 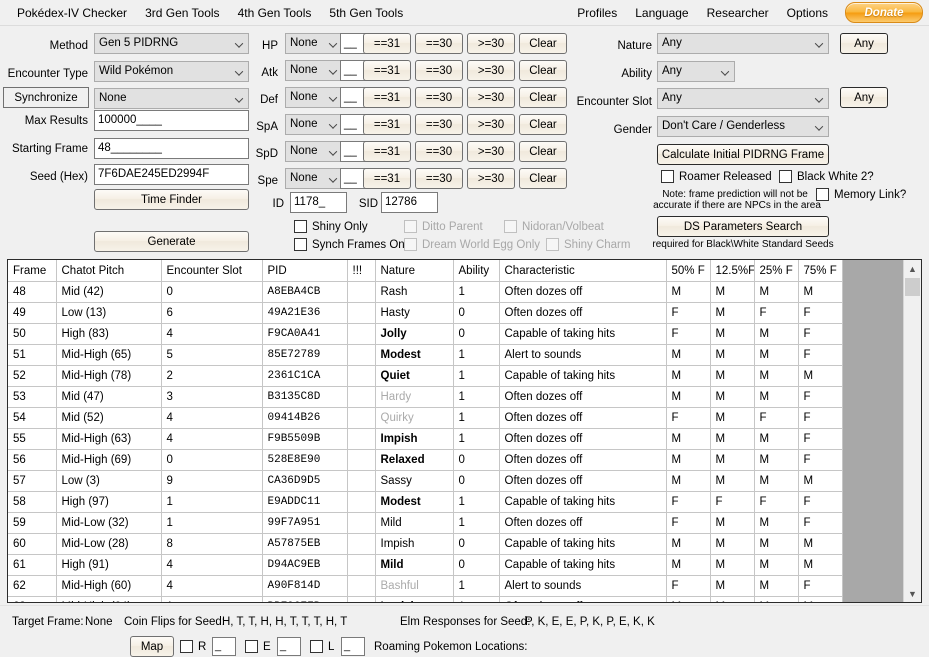 What do you see at coordinates (387, 178) in the screenshot?
I see `iv-spe-eq31-button: ==31` at bounding box center [387, 178].